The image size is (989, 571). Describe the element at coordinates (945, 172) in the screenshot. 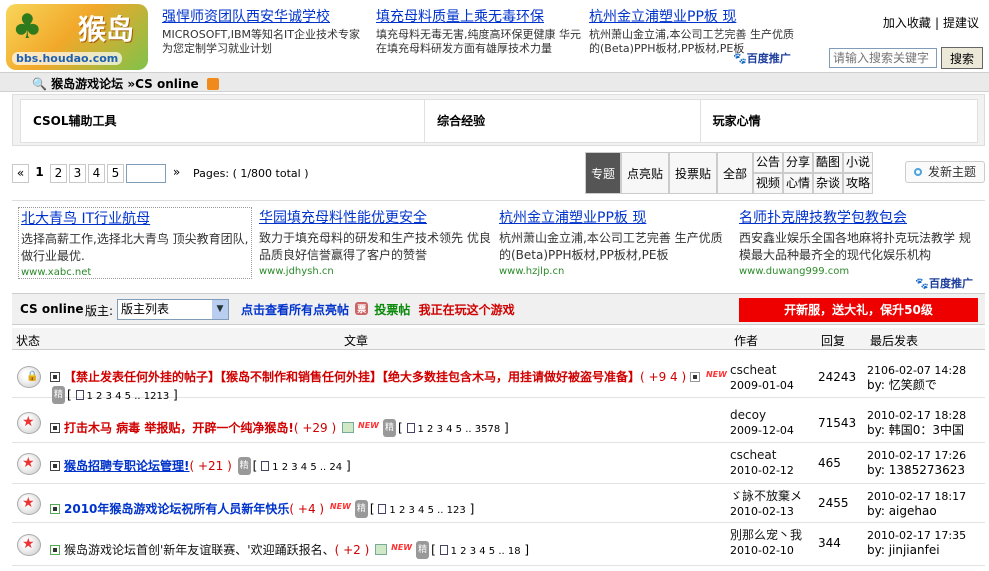

I see `new-thread-button: 发新主题` at that location.